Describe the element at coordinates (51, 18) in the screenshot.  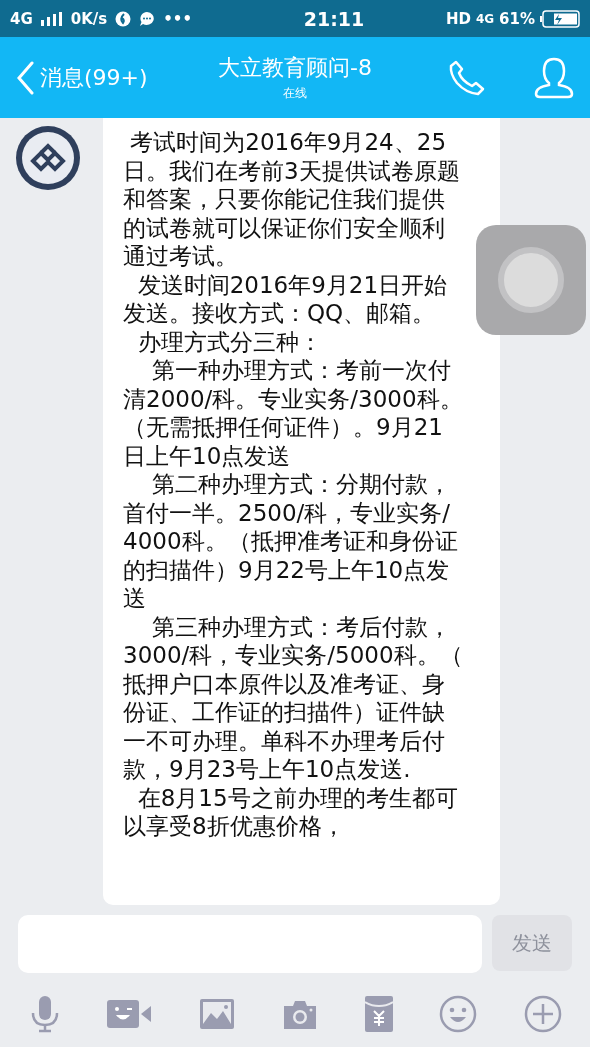
I see `signal-icon` at that location.